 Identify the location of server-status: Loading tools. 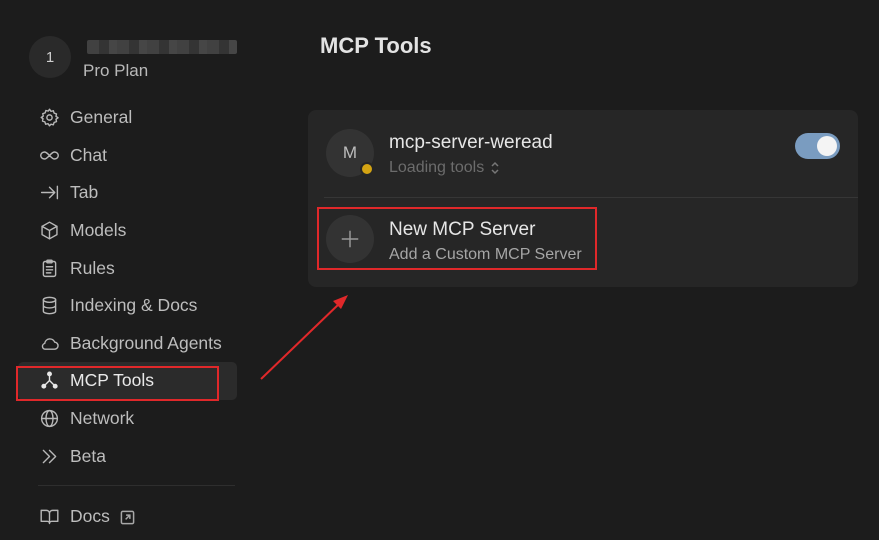
(444, 168).